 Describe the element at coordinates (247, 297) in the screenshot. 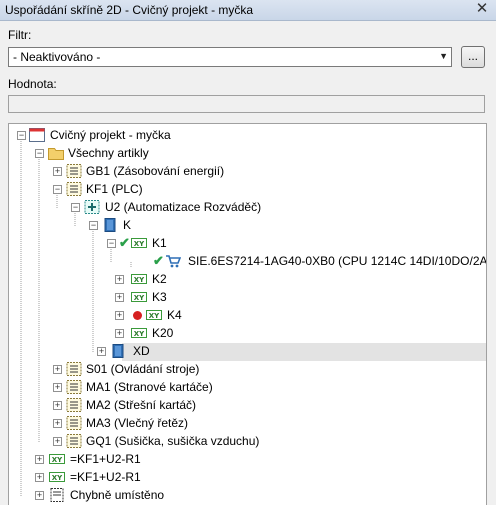

I see `tree-node-k3: + XY K3` at that location.